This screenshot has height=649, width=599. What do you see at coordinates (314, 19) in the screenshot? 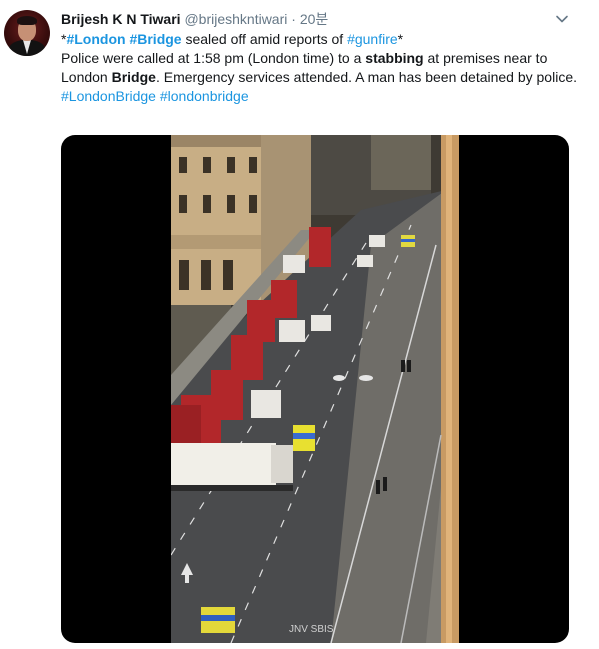
I see `timestamp: 20분` at bounding box center [314, 19].